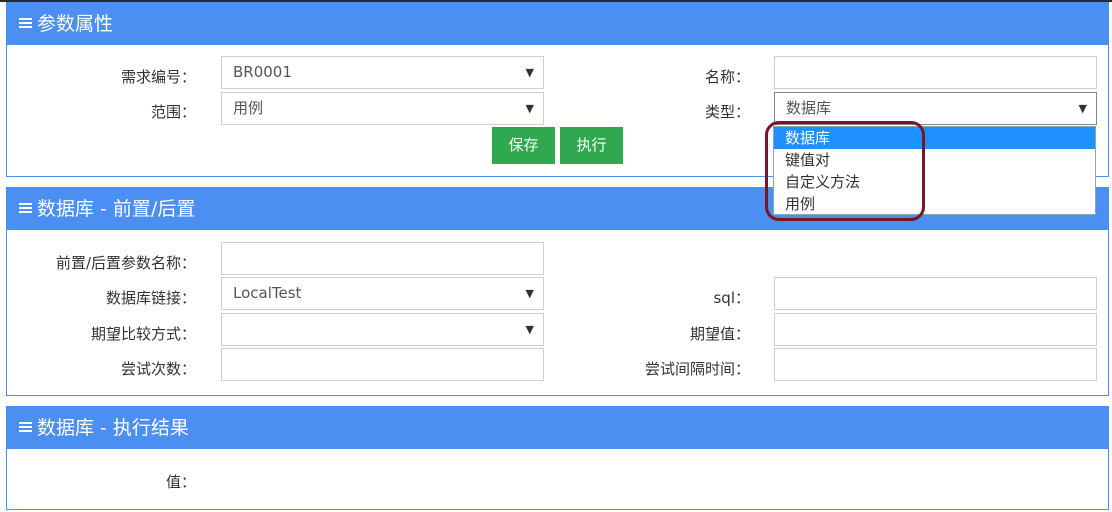 This screenshot has width=1112, height=512. Describe the element at coordinates (845, 171) in the screenshot. I see `annotation-highlight` at that location.